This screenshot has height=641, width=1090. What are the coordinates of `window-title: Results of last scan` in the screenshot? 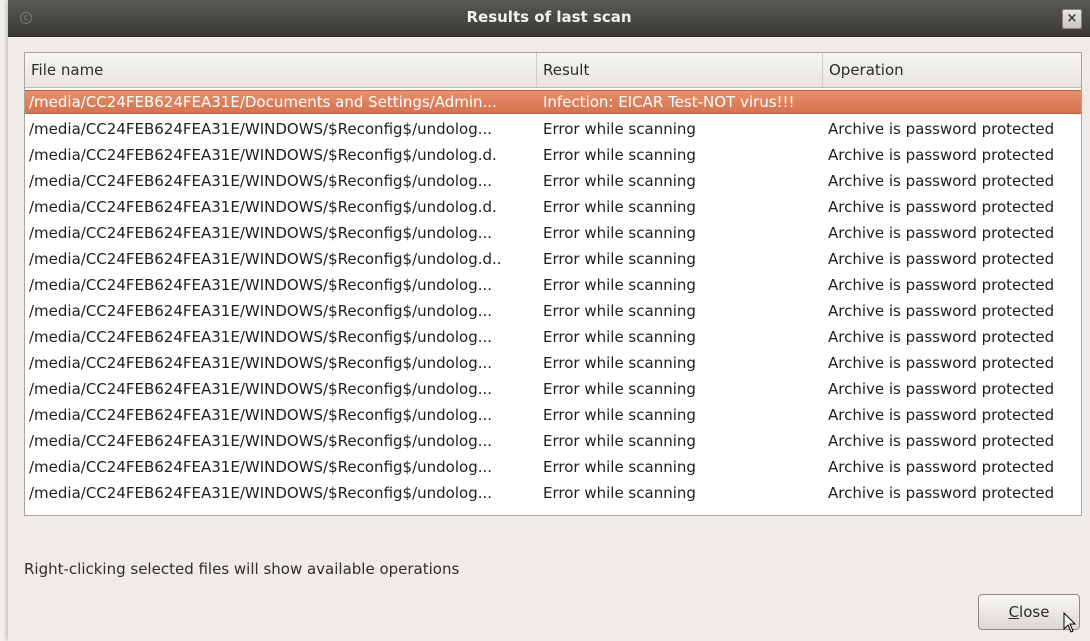 It's located at (549, 17).